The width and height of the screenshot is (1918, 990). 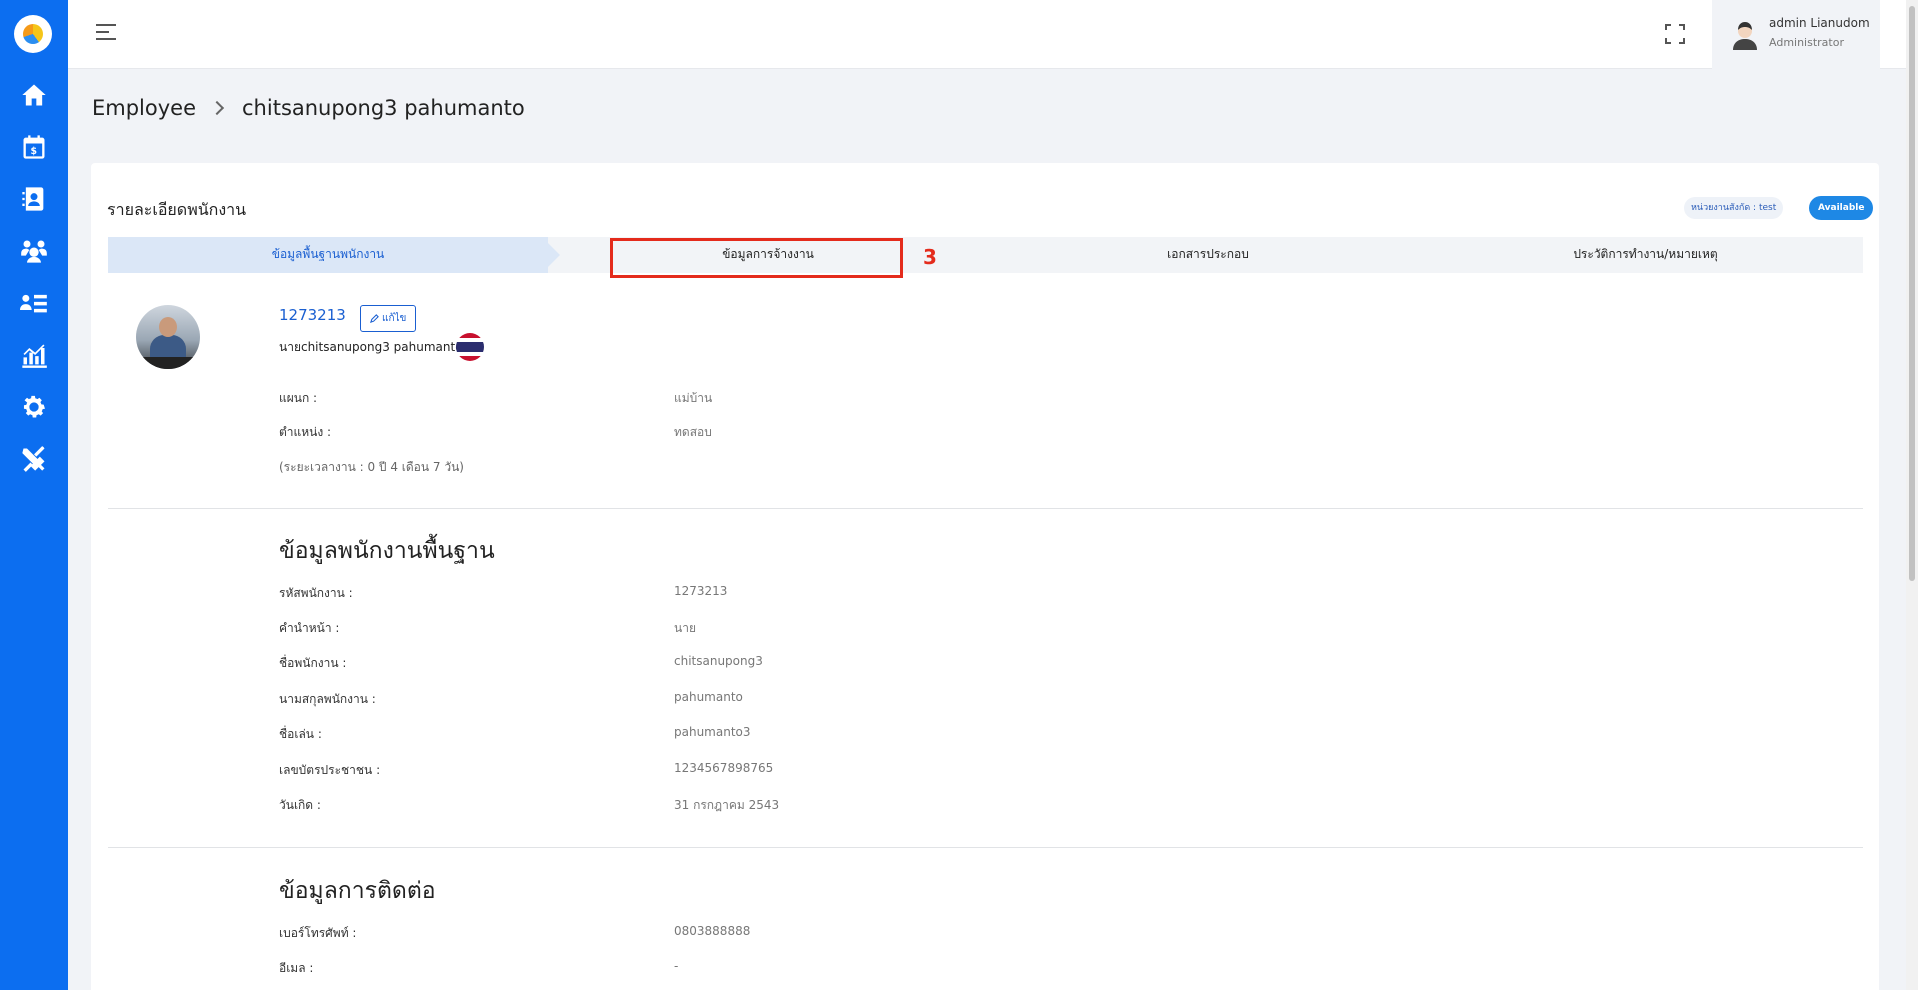 I want to click on thai-flag-icon, so click(x=470, y=347).